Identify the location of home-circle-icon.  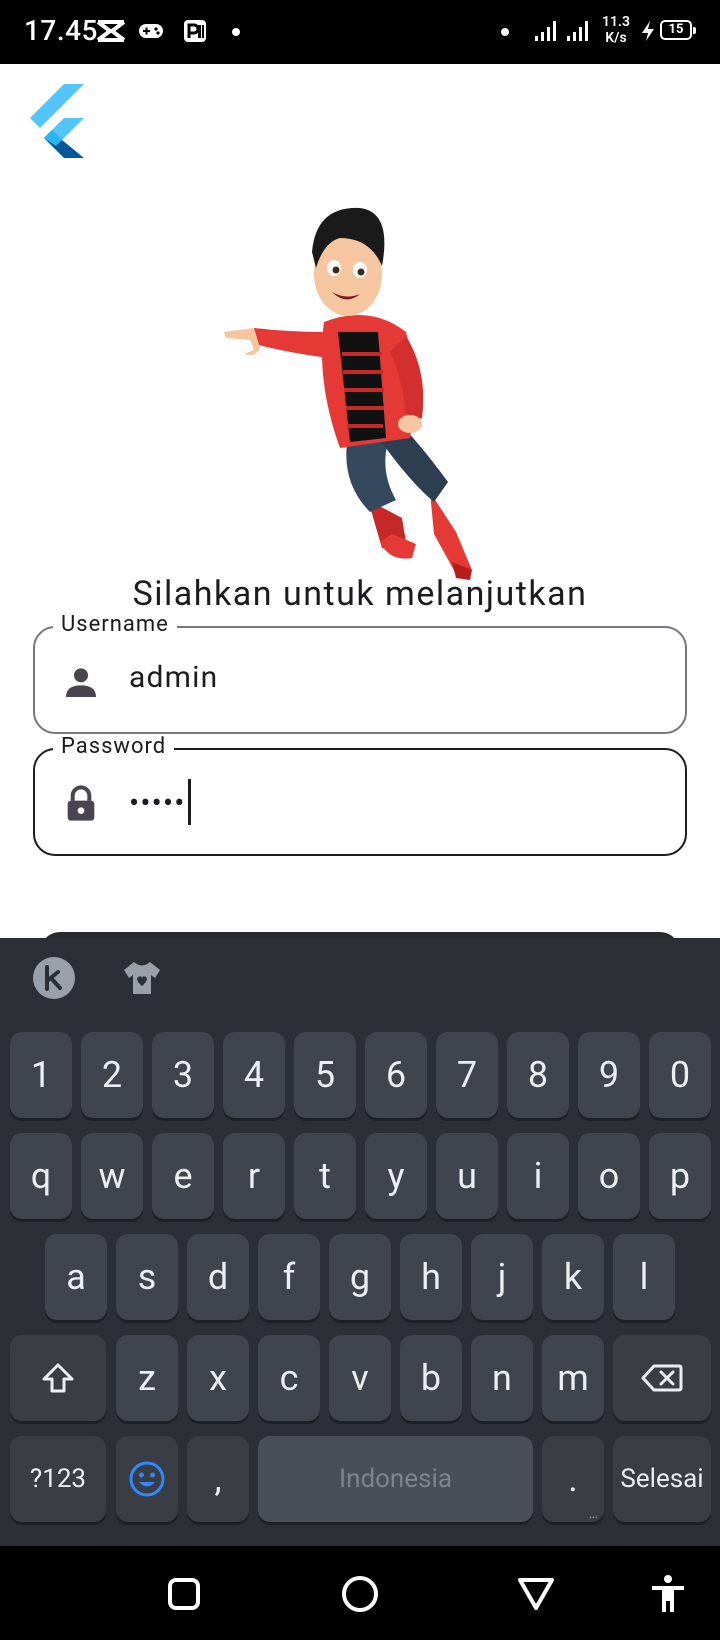
(360, 1594).